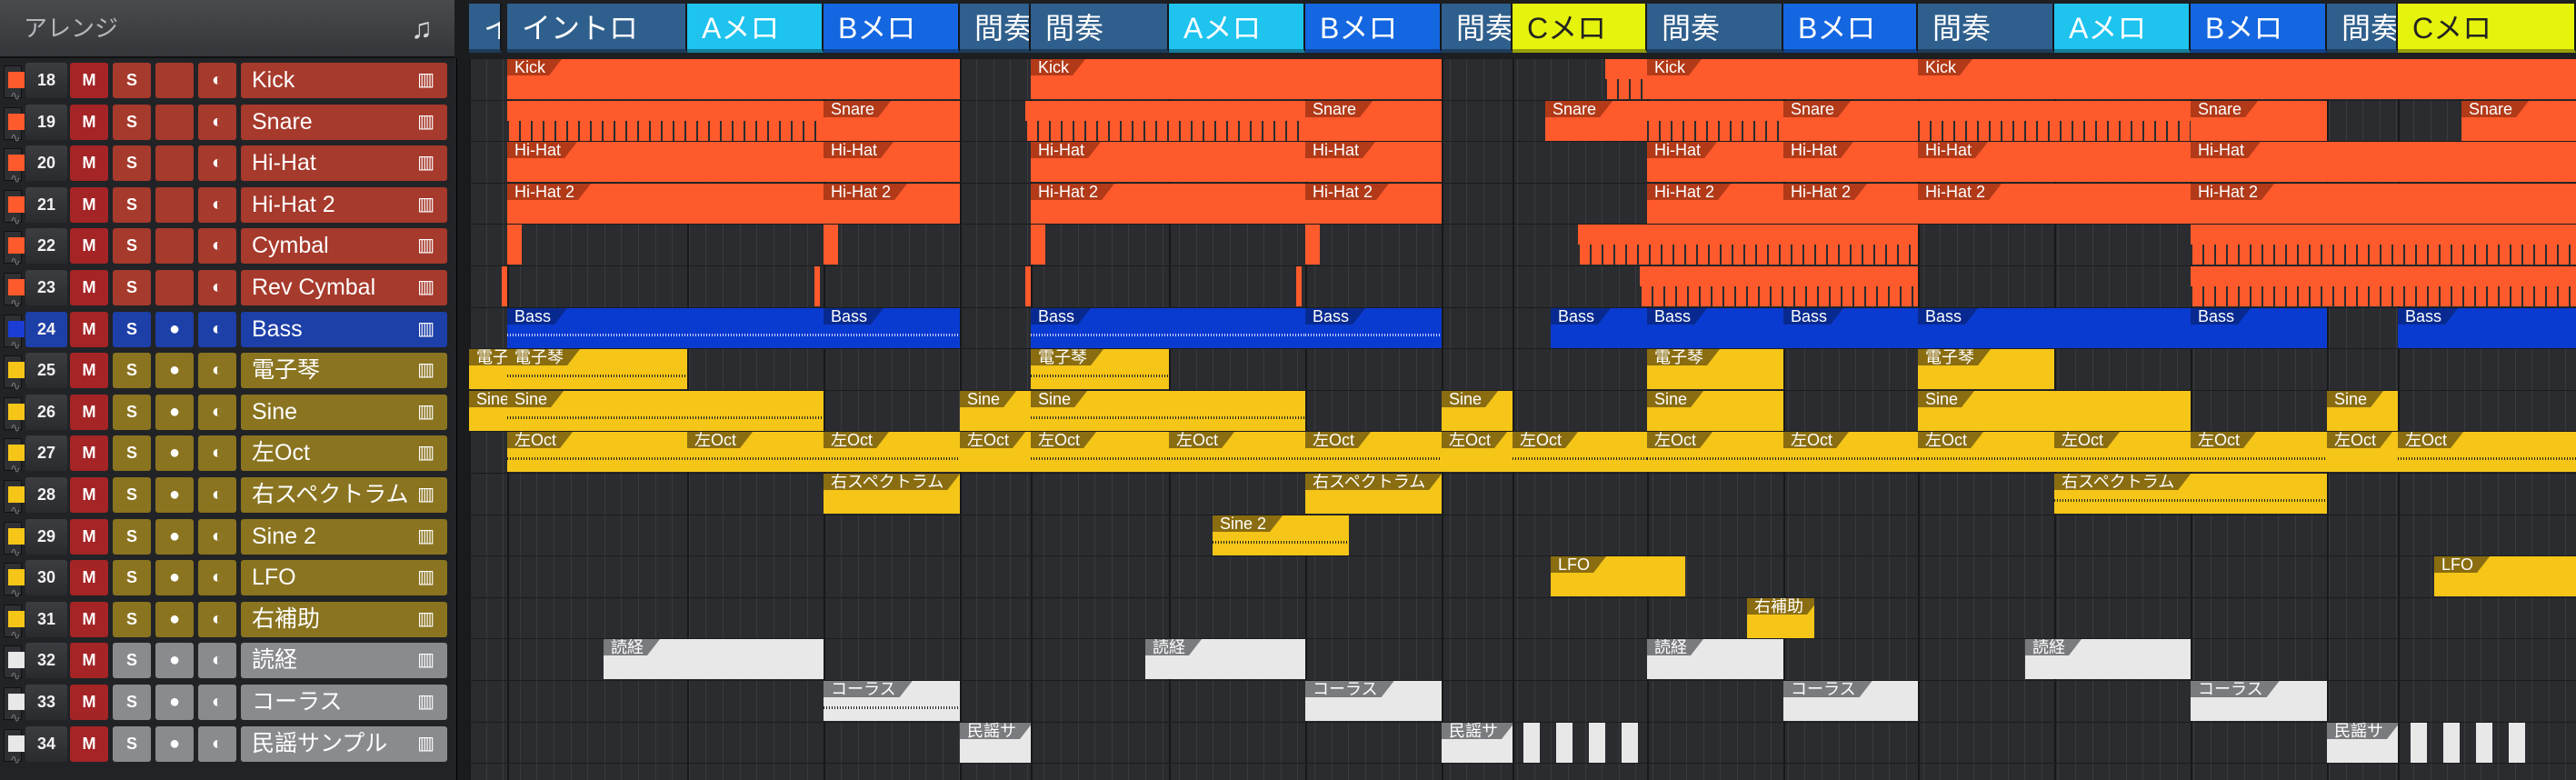 Image resolution: width=2576 pixels, height=780 pixels. I want to click on track-name: Bass ▥, so click(344, 329).